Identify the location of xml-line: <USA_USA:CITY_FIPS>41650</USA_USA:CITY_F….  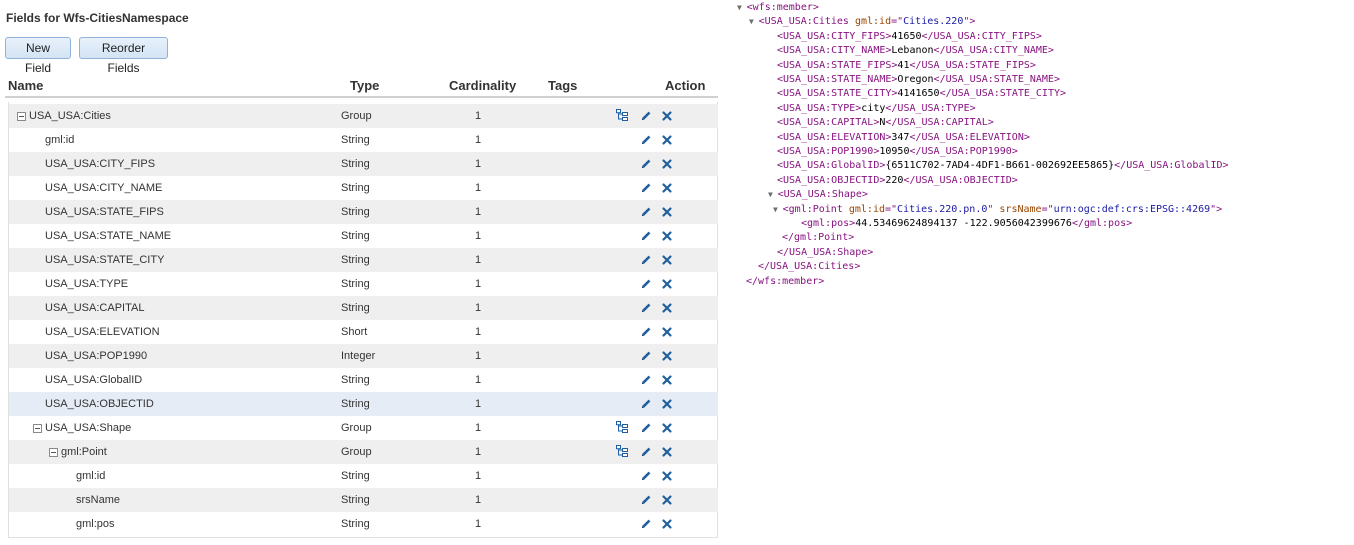
(909, 37).